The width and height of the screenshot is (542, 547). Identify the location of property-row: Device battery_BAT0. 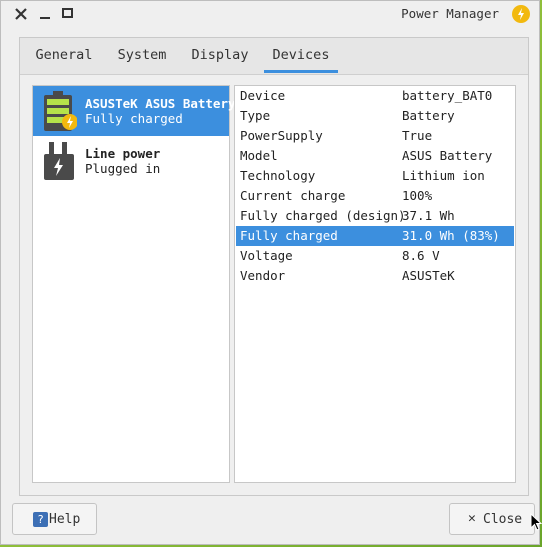
(375, 96).